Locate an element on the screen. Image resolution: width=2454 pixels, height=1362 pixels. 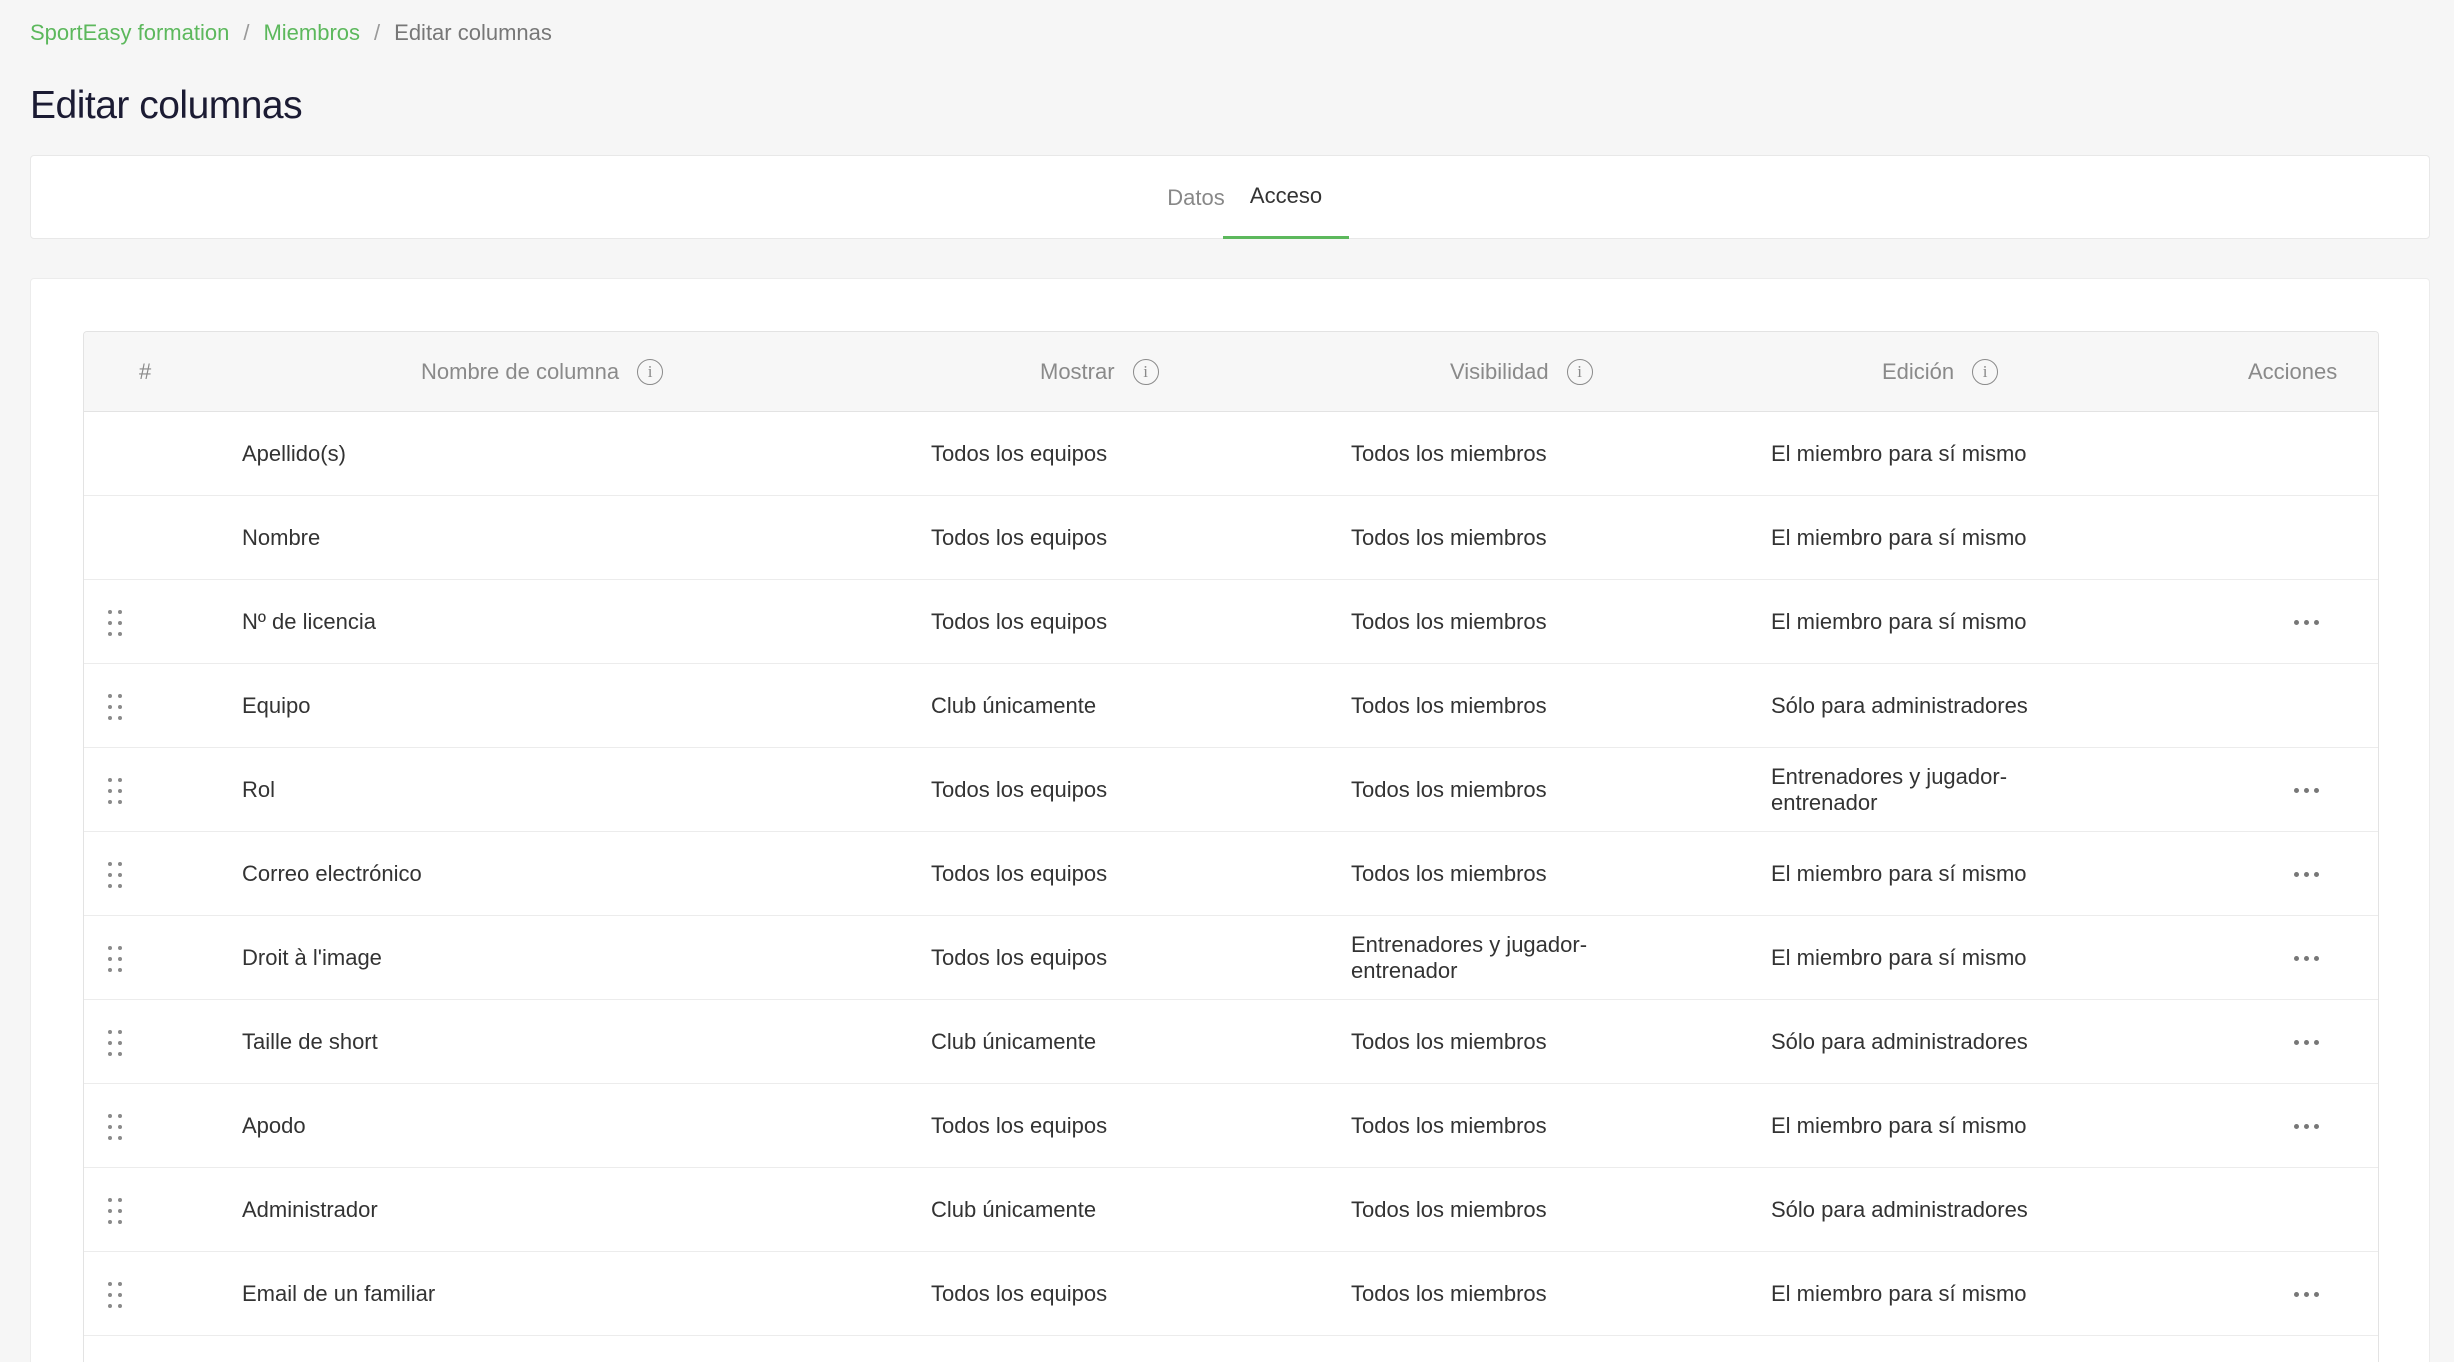
header-column-name-label: Nombre de columna is located at coordinates (520, 371).